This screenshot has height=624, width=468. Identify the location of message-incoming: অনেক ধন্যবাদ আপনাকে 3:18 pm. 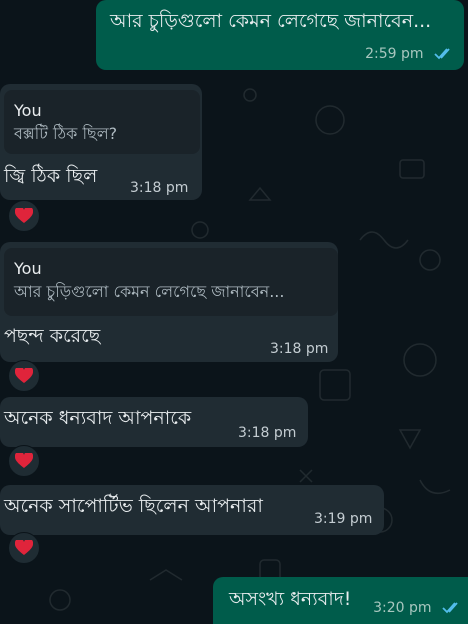
(154, 422).